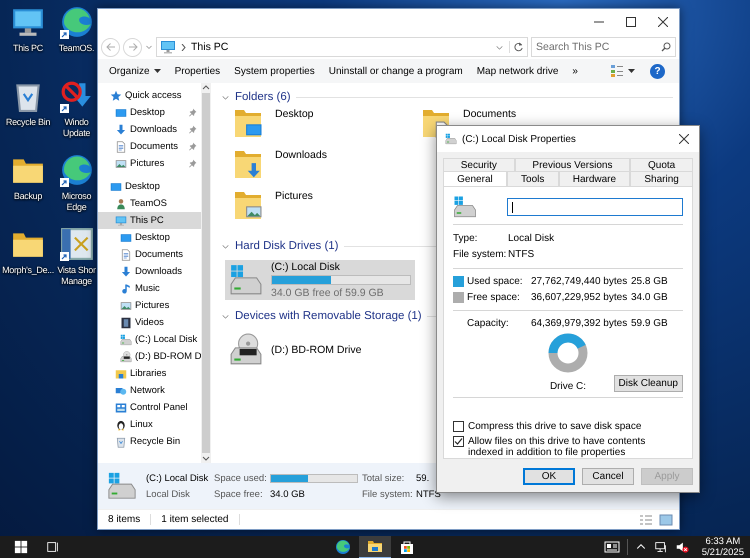 This screenshot has height=558, width=750. What do you see at coordinates (177, 478) in the screenshot?
I see `details-title: (C:) Local Disk` at bounding box center [177, 478].